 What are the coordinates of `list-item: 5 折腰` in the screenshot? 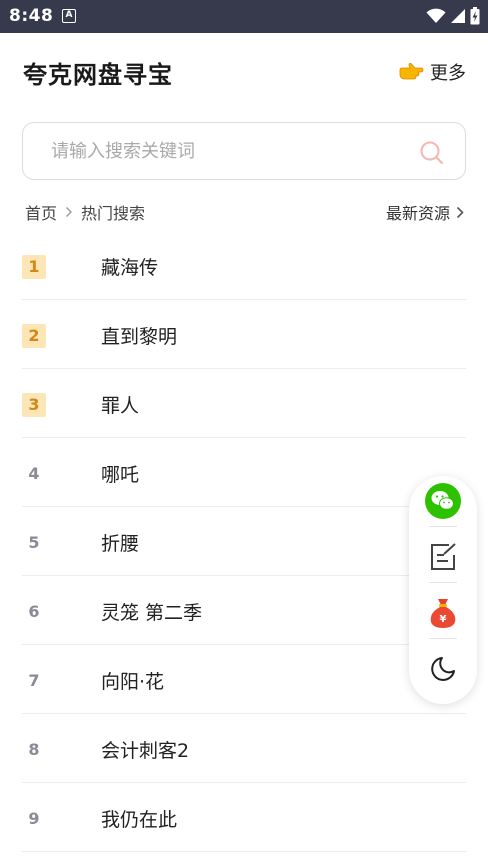 It's located at (244, 541).